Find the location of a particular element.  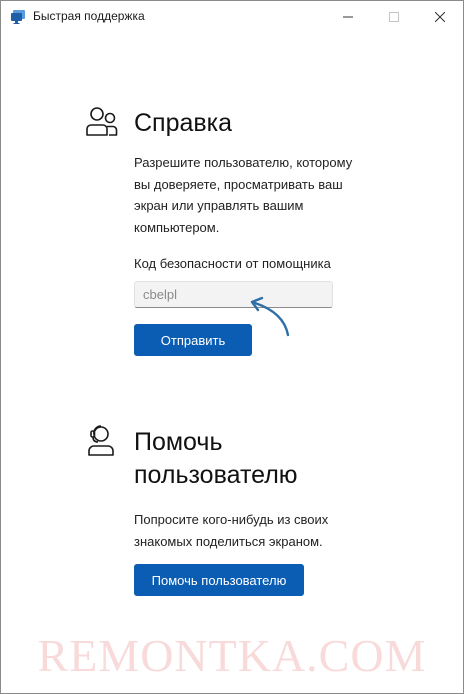

annotation-arrow-icon is located at coordinates (270, 316).